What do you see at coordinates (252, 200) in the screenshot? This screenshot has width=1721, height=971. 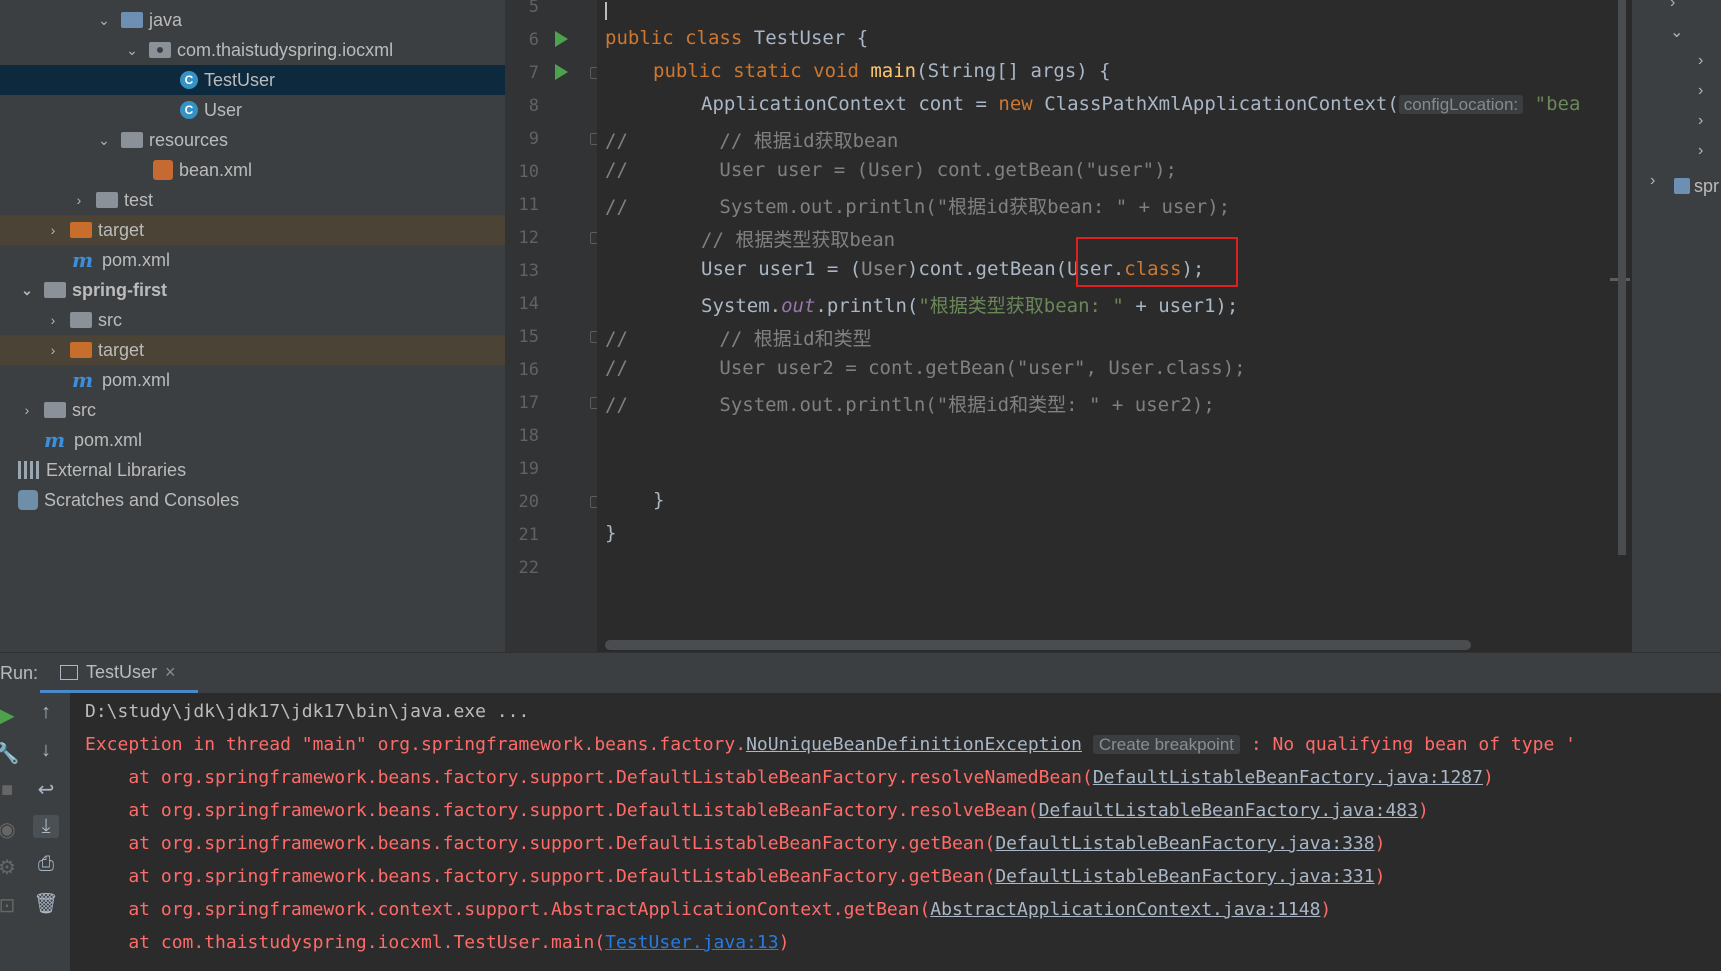 I see `tree-item-test: › test` at bounding box center [252, 200].